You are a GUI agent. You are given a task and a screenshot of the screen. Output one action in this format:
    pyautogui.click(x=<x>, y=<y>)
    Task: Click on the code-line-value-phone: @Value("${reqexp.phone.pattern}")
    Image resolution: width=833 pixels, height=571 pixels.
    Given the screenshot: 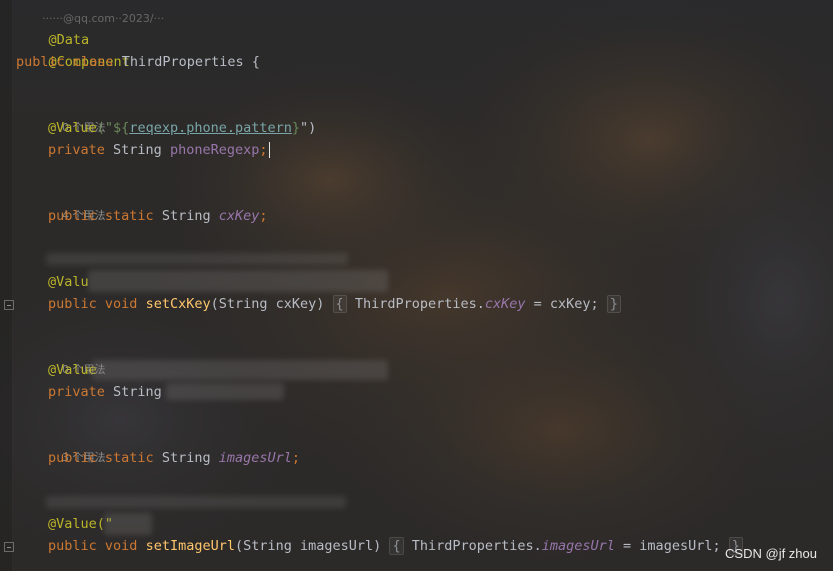 What is the action you would take?
    pyautogui.click(x=182, y=128)
    